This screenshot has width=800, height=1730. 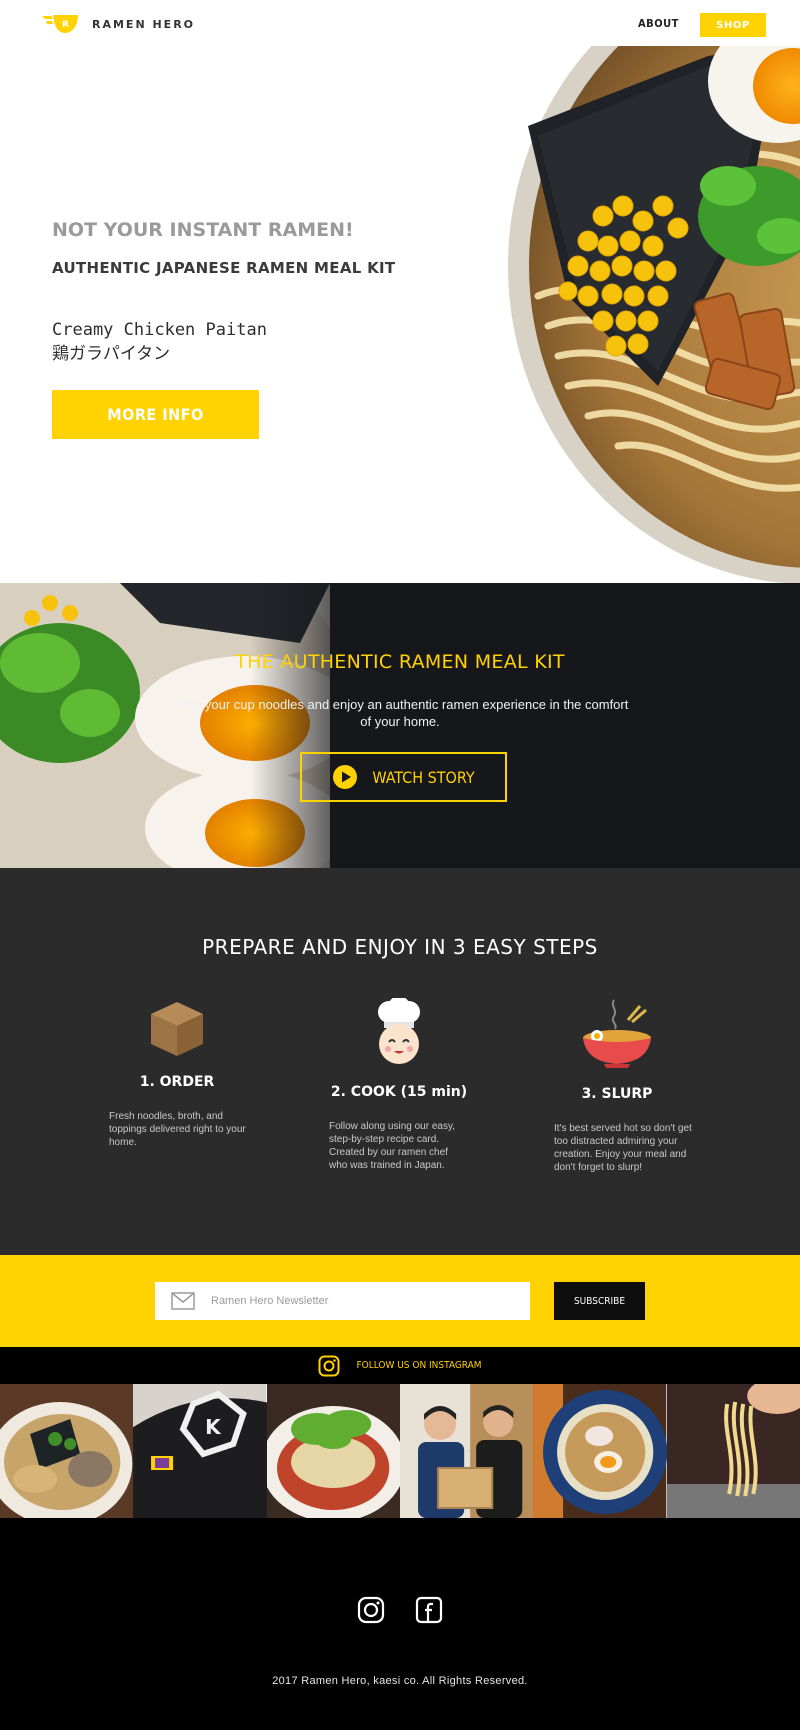 What do you see at coordinates (224, 268) in the screenshot?
I see `hero-title: AUTHENTIC JAPANESE RAMEN MEAL KIT` at bounding box center [224, 268].